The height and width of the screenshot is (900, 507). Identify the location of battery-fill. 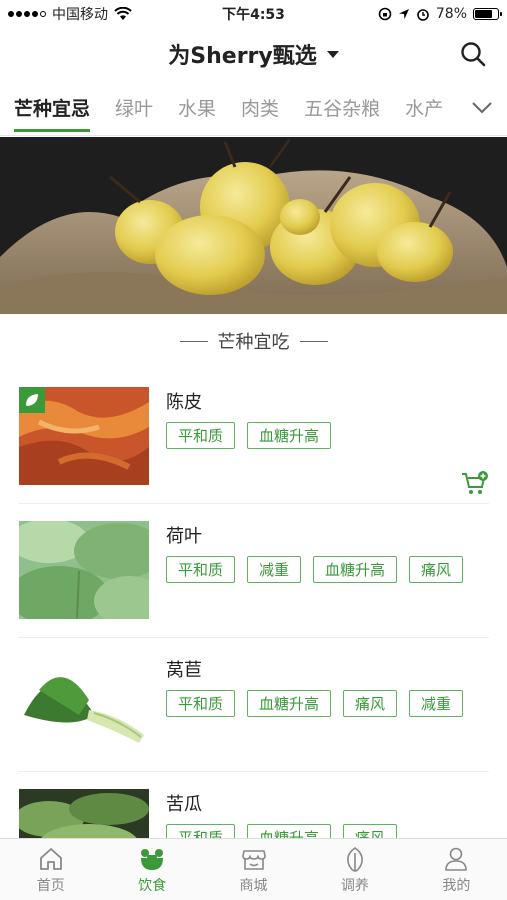
(484, 14).